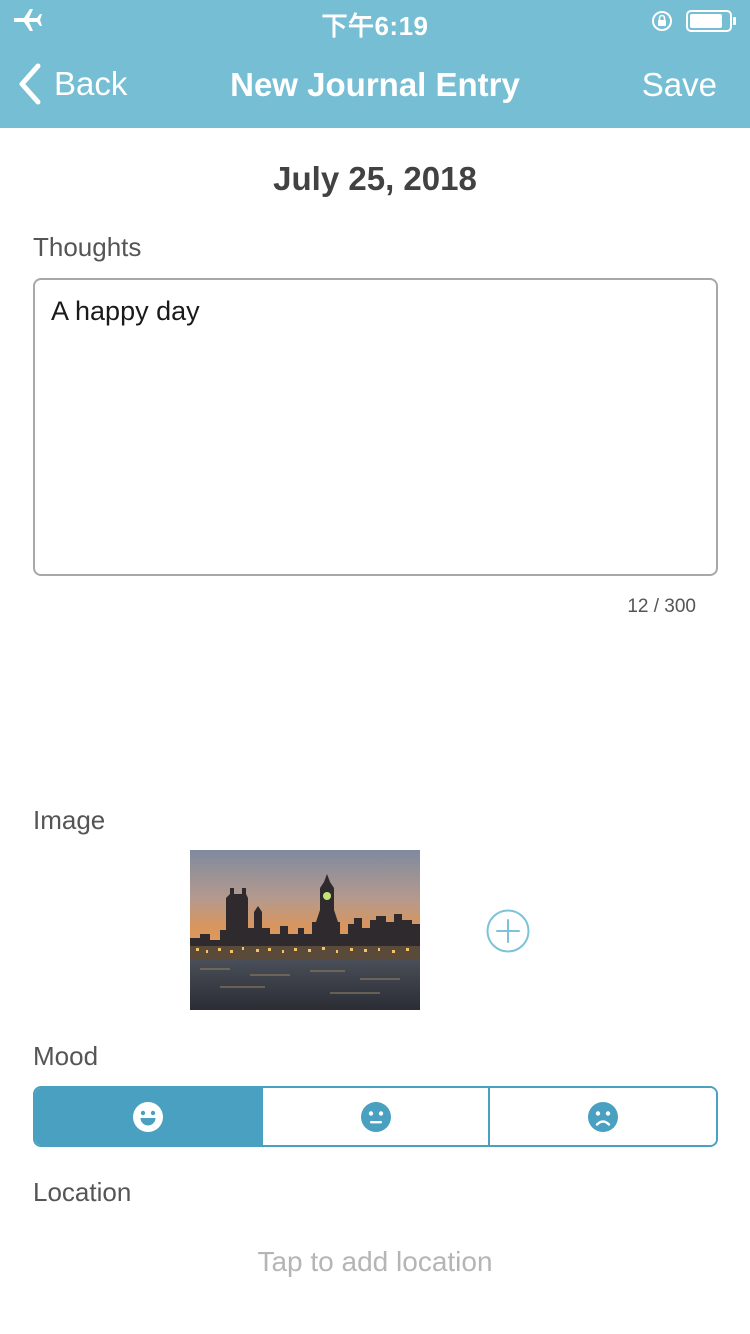 This screenshot has width=750, height=1334. What do you see at coordinates (375, 26) in the screenshot?
I see `status-time: 下午6:19` at bounding box center [375, 26].